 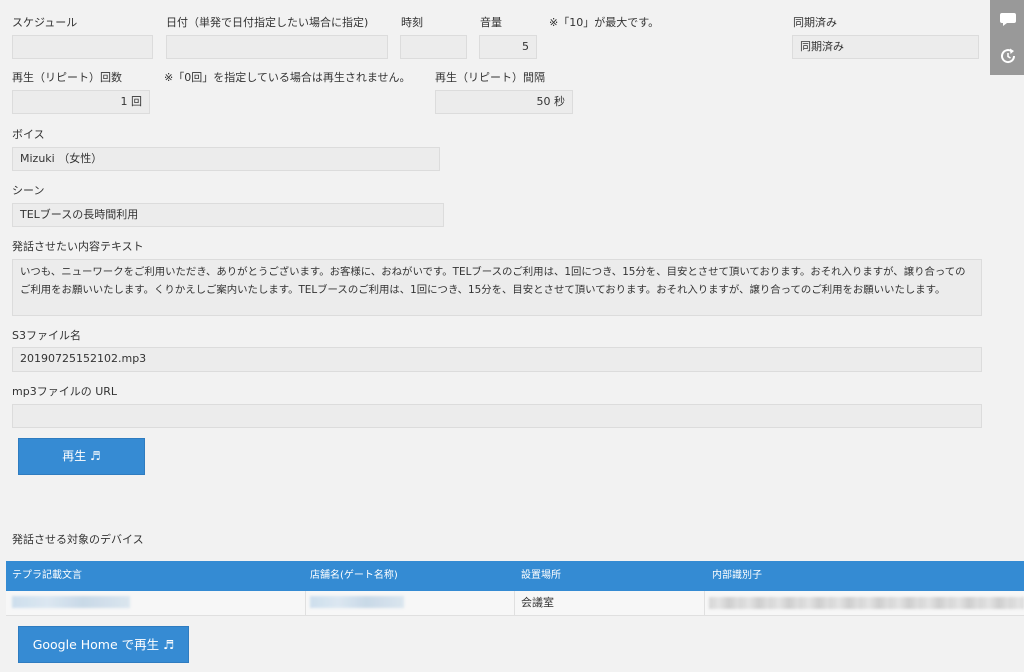 What do you see at coordinates (604, 22) in the screenshot?
I see `volume-note: ※「10」が最大です。` at bounding box center [604, 22].